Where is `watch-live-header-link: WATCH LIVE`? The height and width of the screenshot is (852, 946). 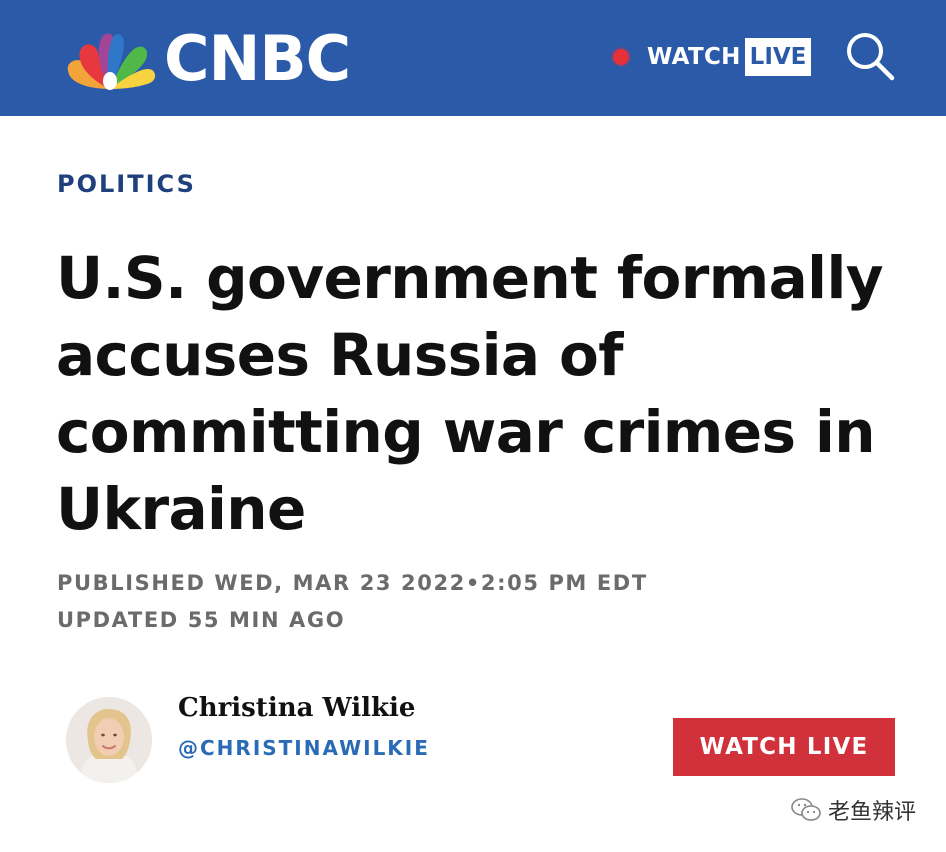 watch-live-header-link: WATCH LIVE is located at coordinates (712, 57).